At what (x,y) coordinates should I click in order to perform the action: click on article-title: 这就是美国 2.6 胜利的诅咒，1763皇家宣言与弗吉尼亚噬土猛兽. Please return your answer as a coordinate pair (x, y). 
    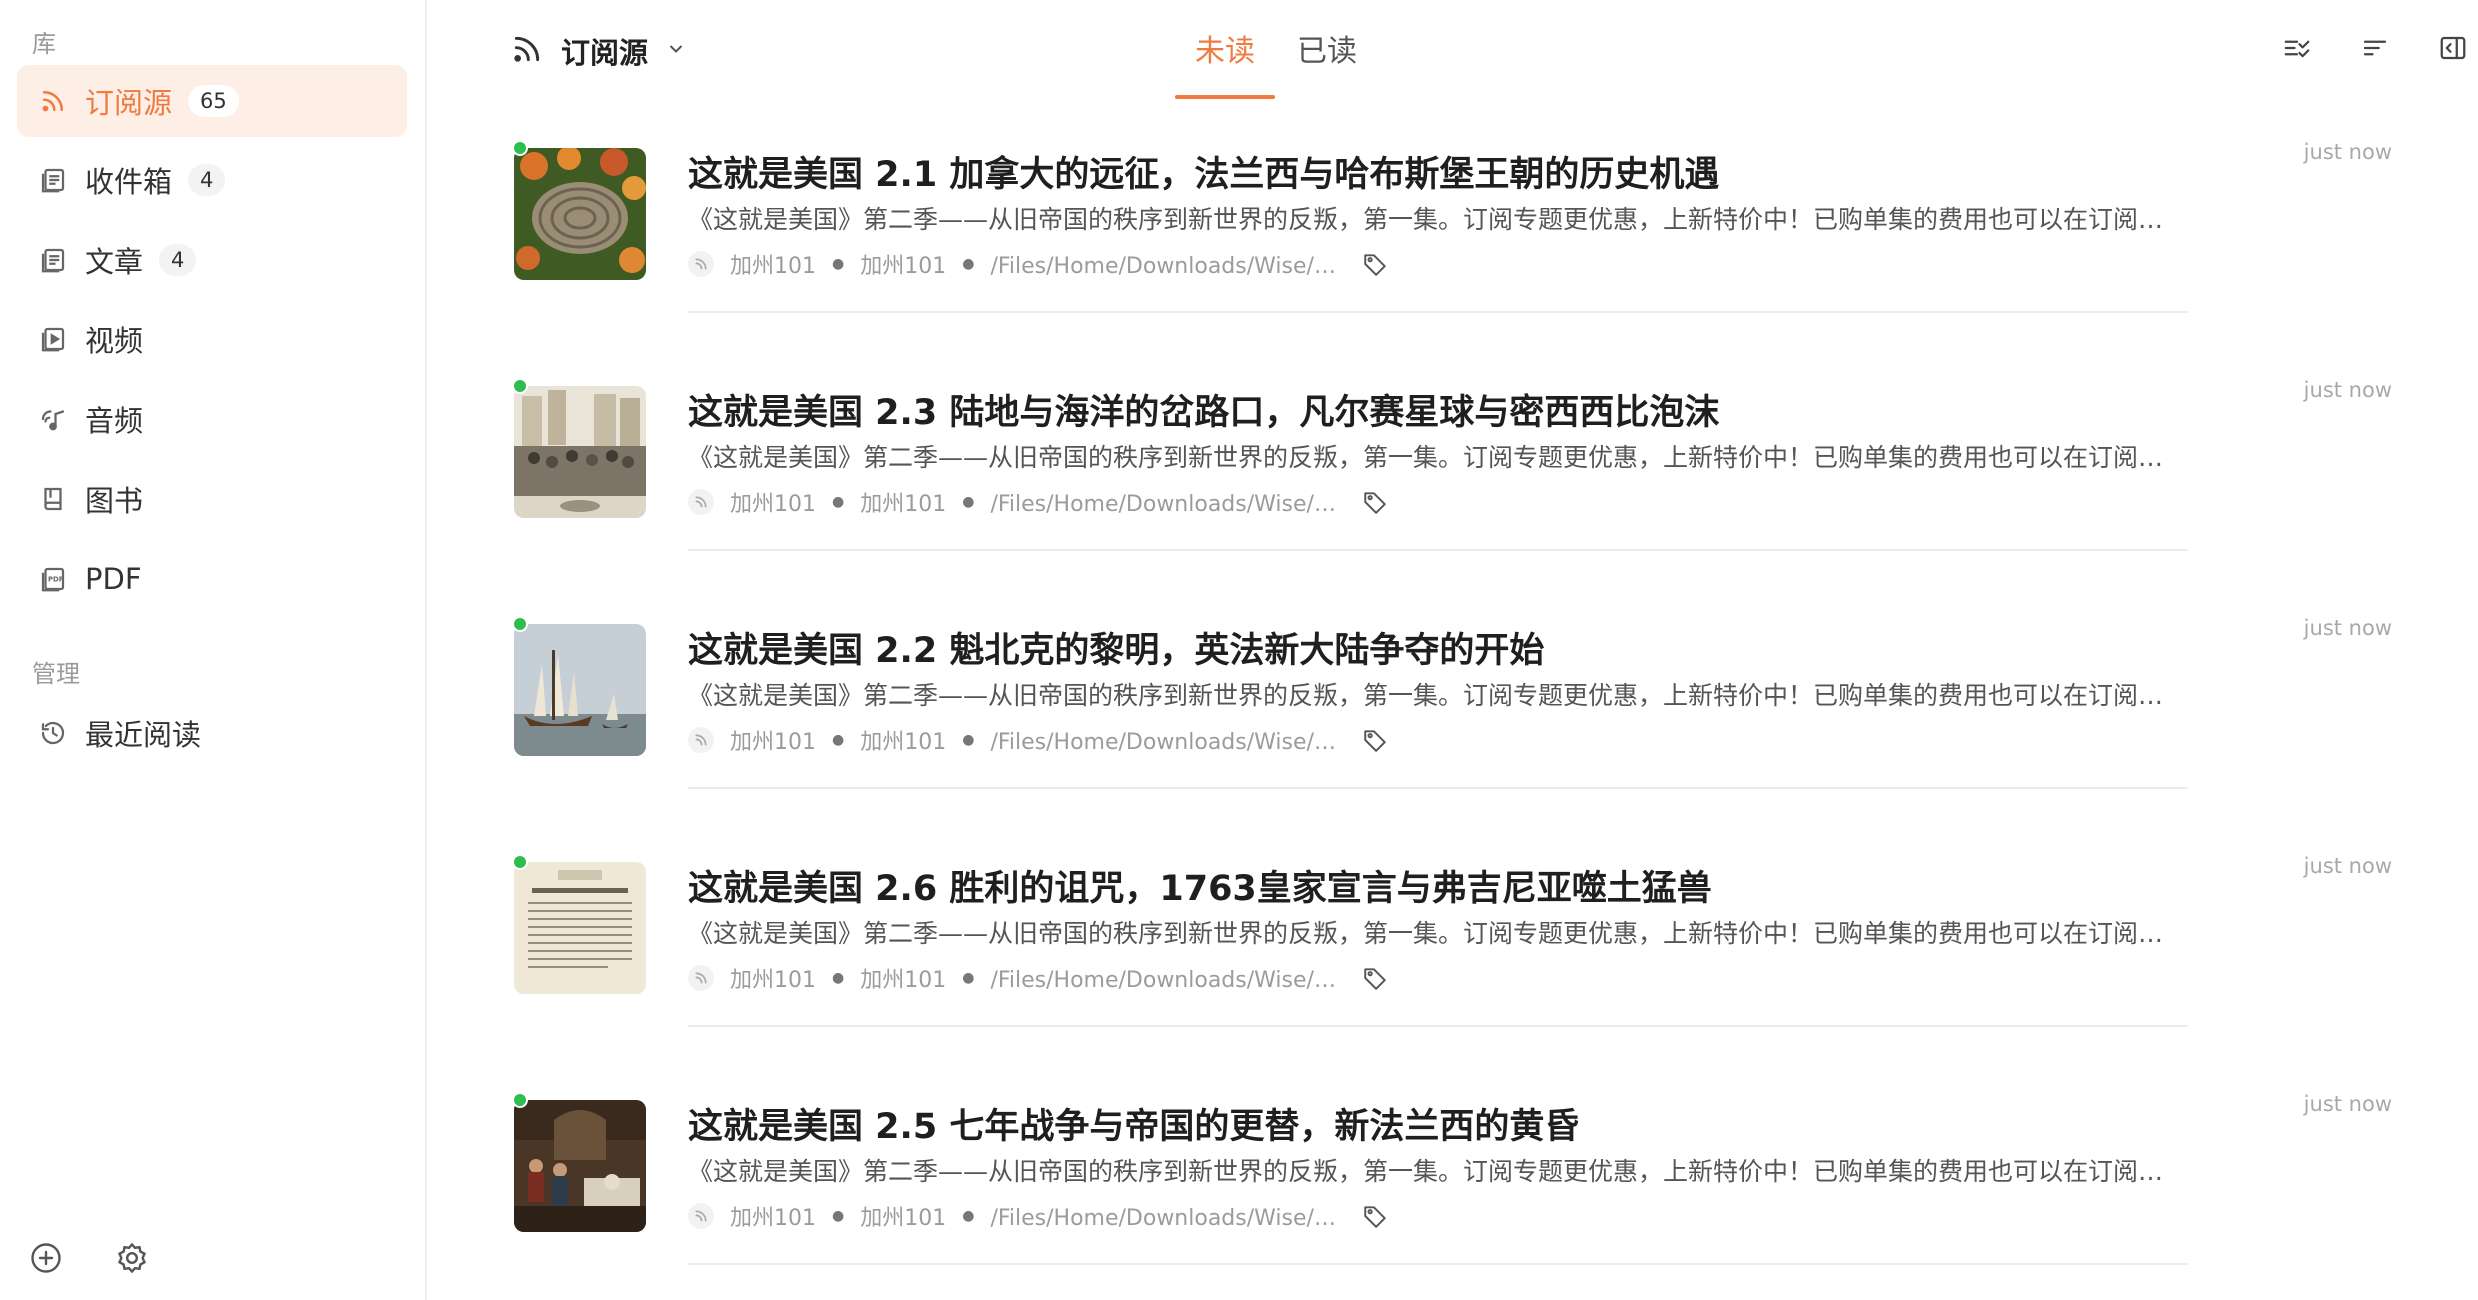
    Looking at the image, I should click on (1200, 885).